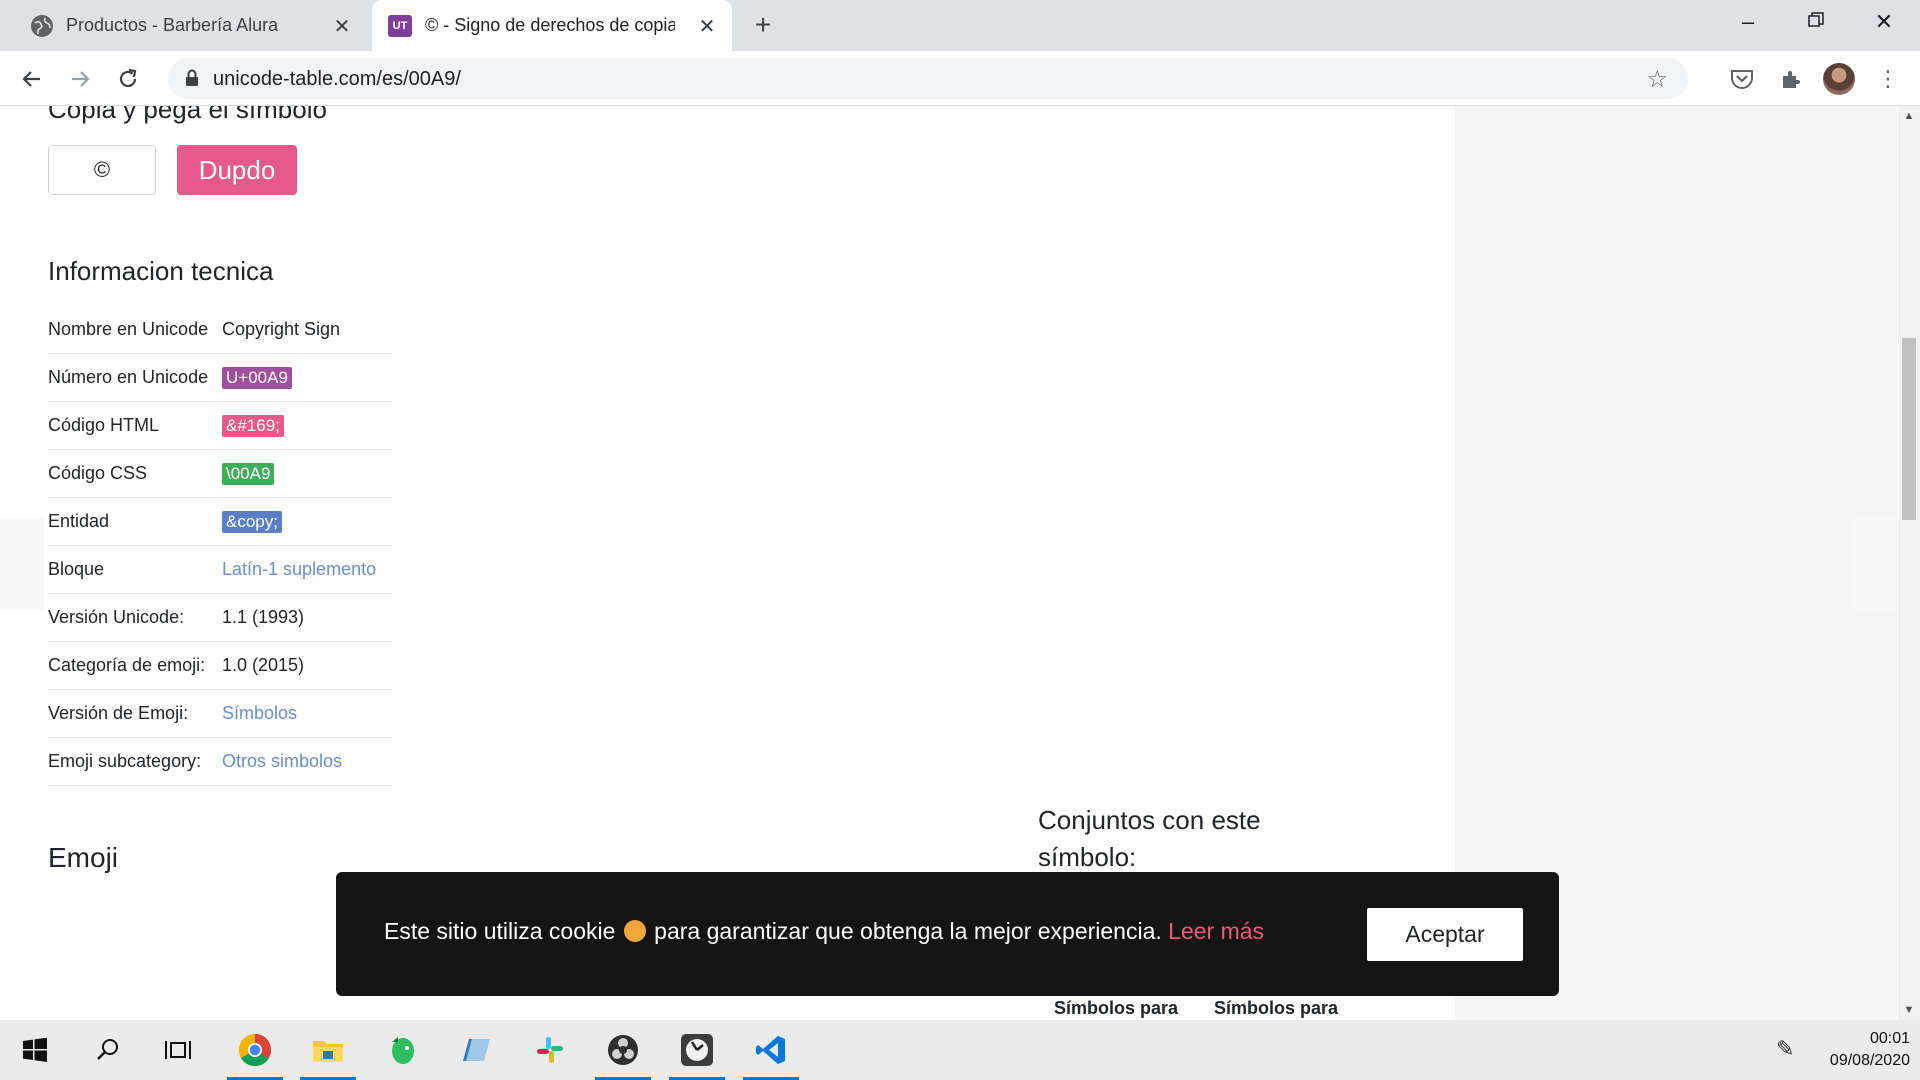 Image resolution: width=1920 pixels, height=1080 pixels. I want to click on avatar, so click(1839, 79).